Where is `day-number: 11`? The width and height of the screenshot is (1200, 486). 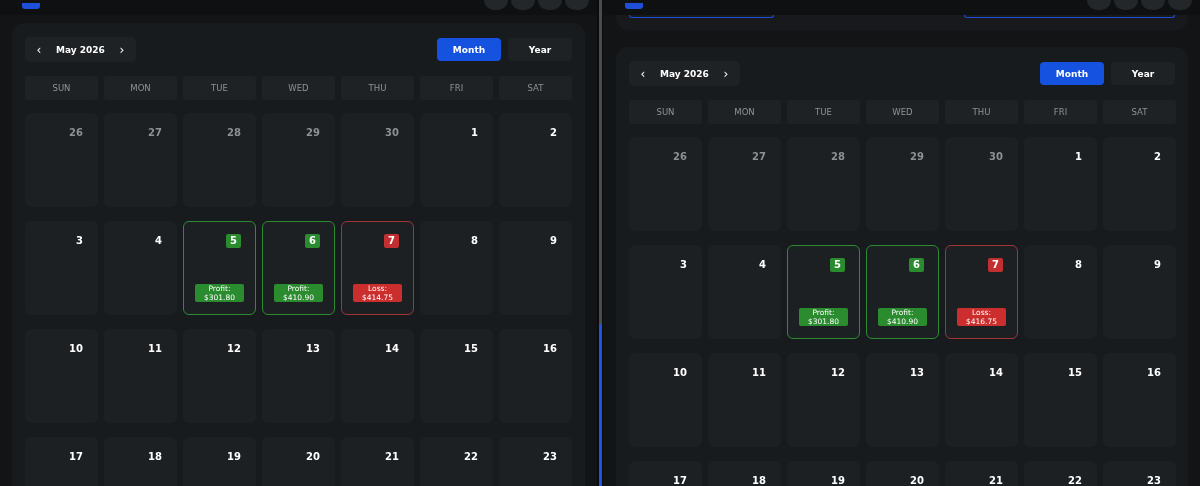
day-number: 11 is located at coordinates (759, 373).